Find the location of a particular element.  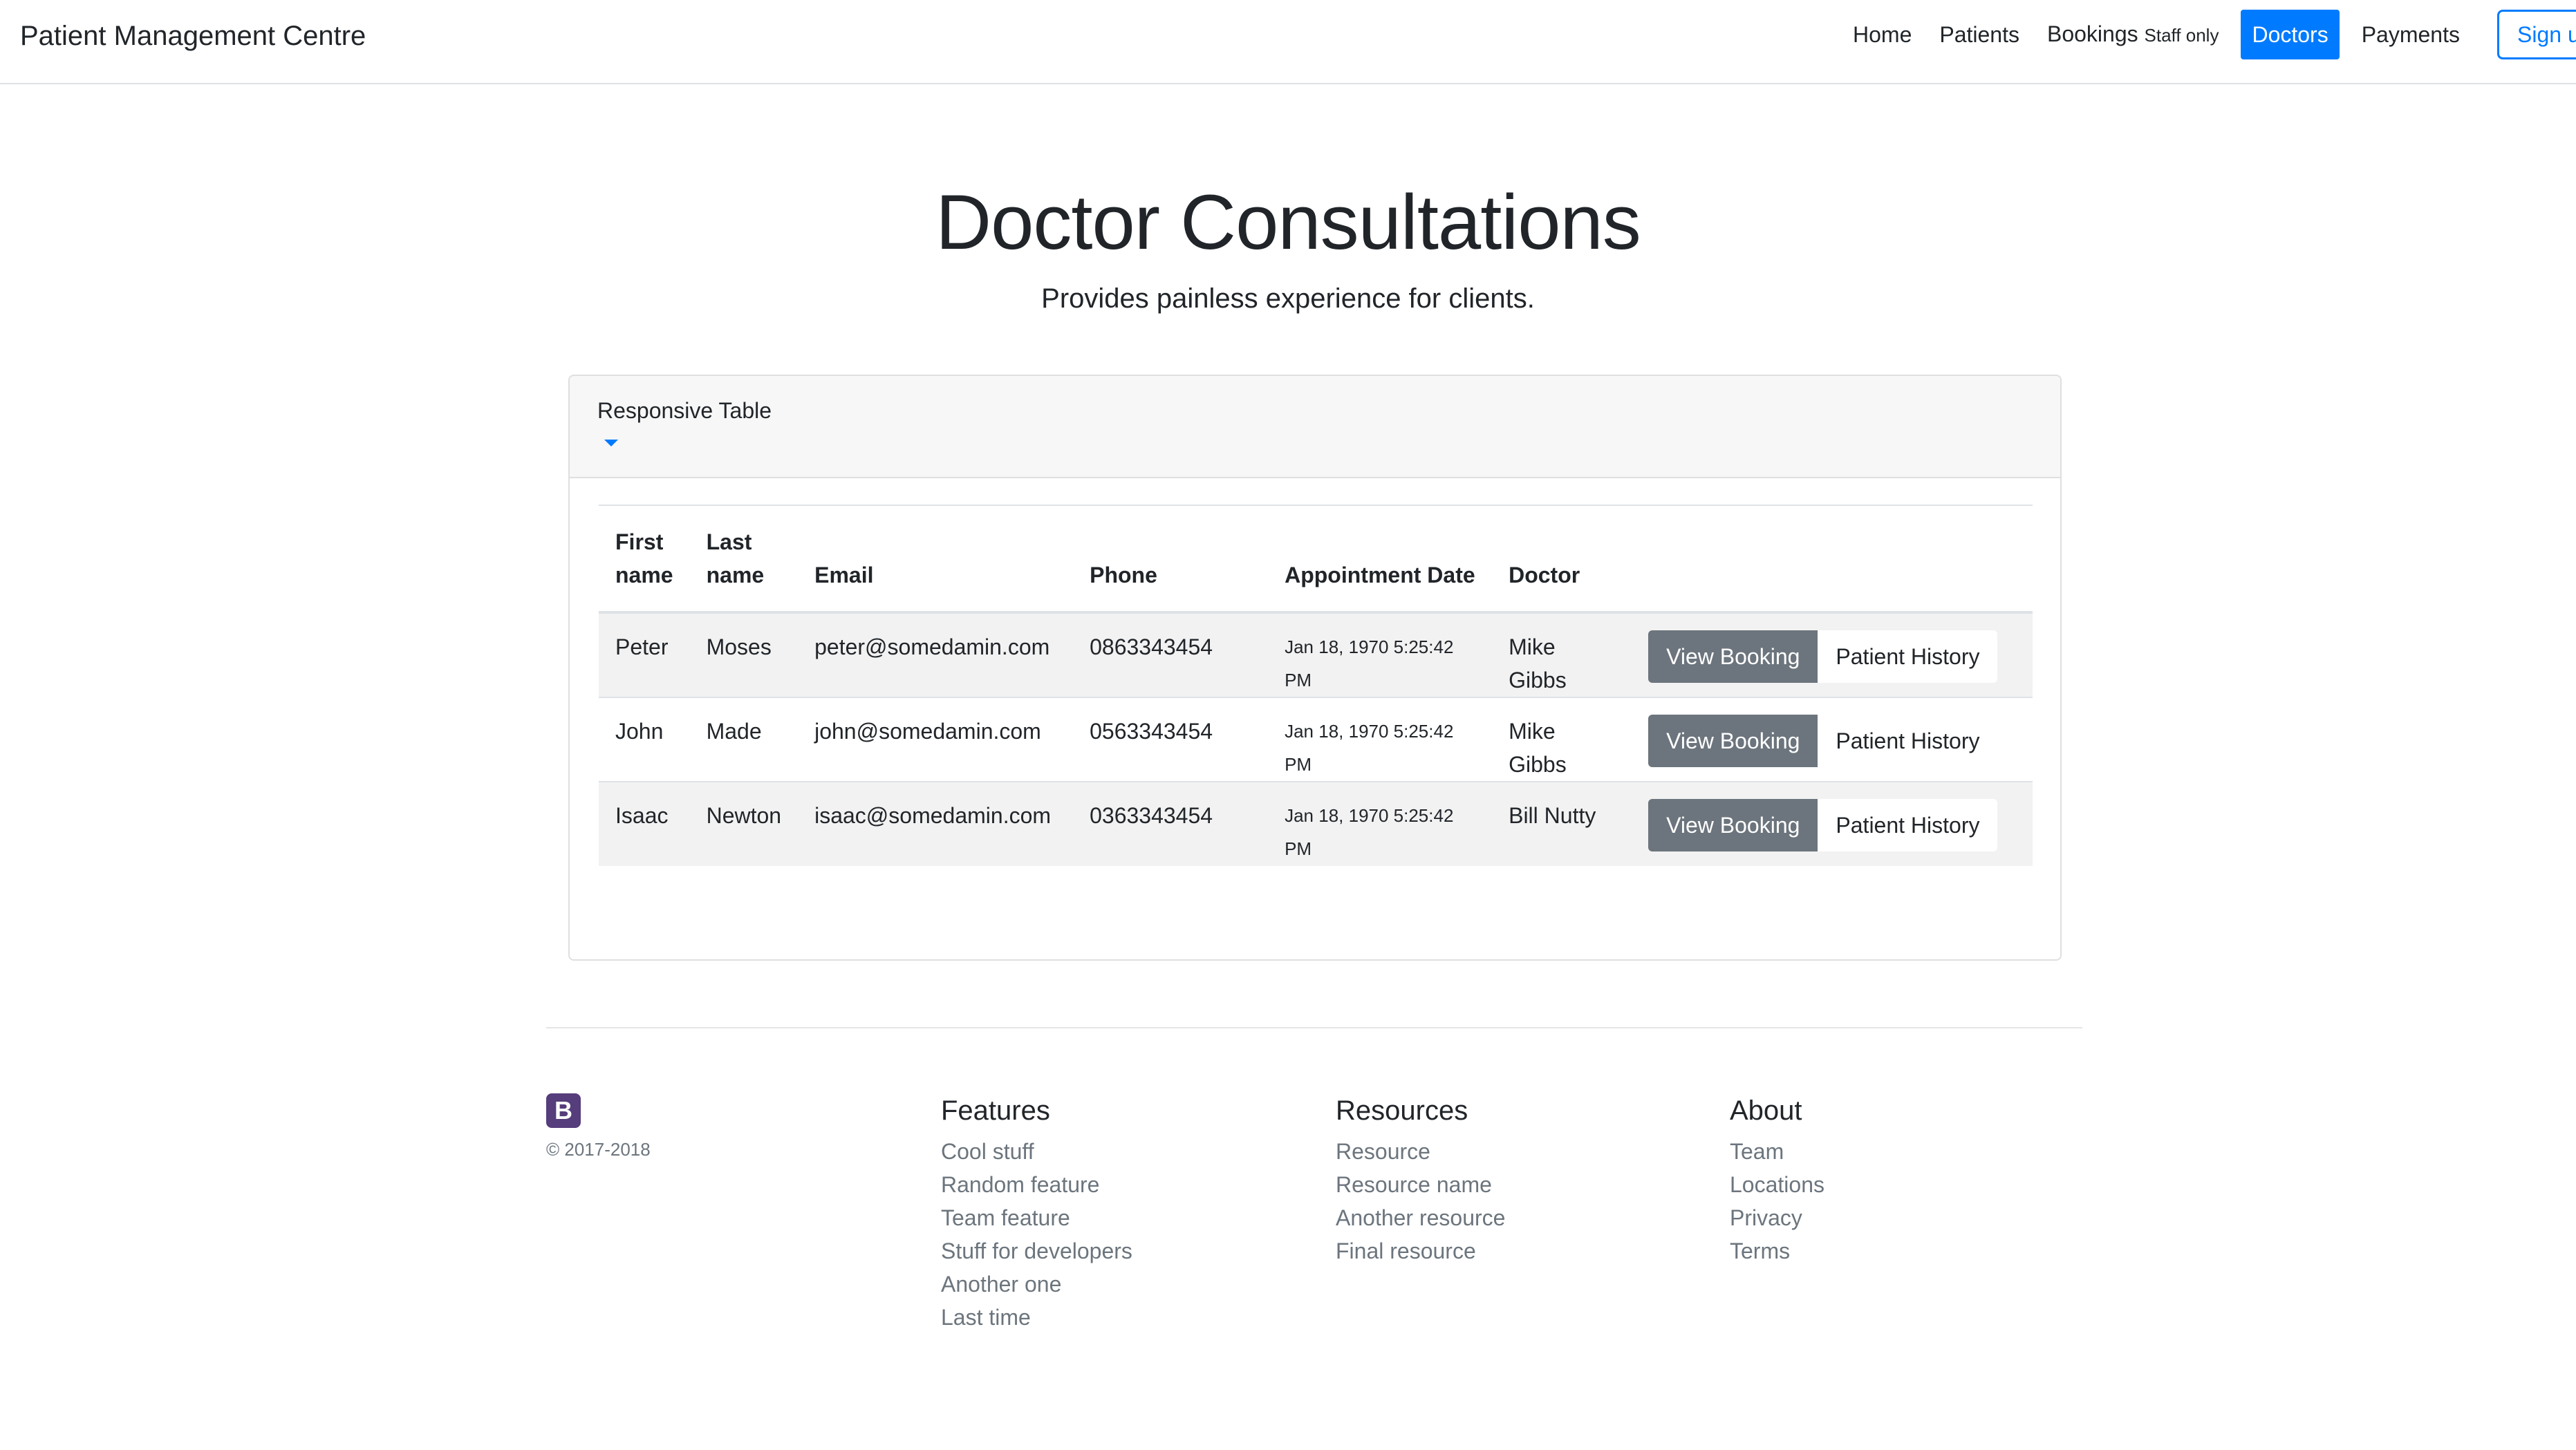

footer-about-title: About is located at coordinates (1766, 1110).